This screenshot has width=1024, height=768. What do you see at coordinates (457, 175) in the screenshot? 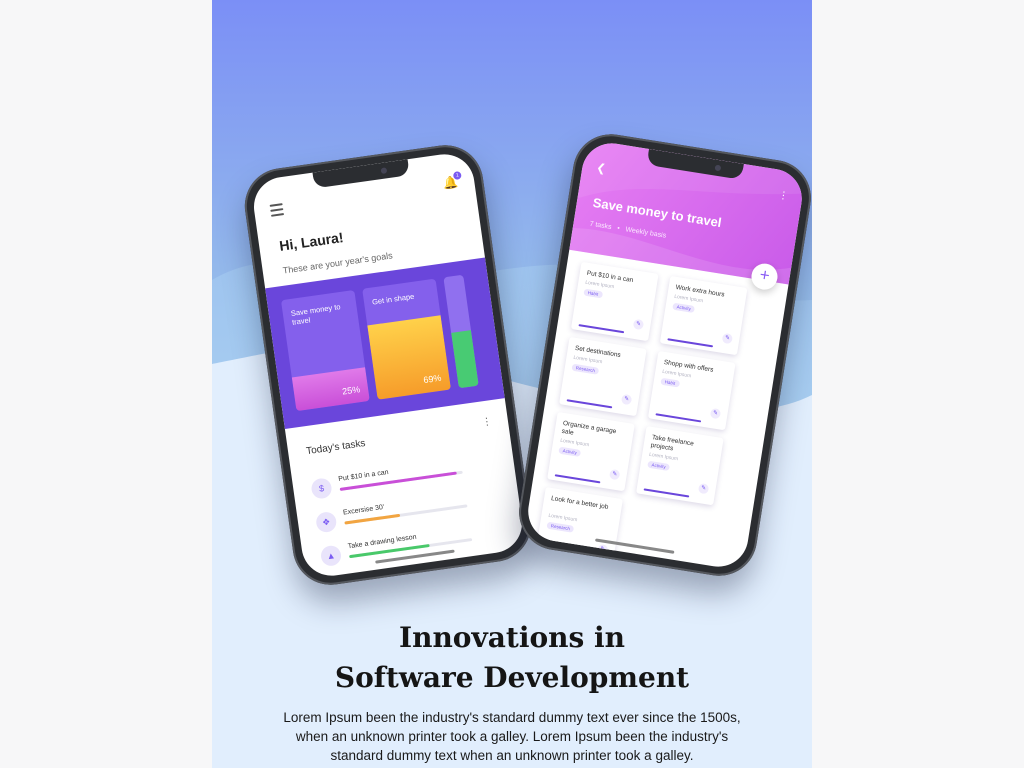
I see `notification-badge: 1` at bounding box center [457, 175].